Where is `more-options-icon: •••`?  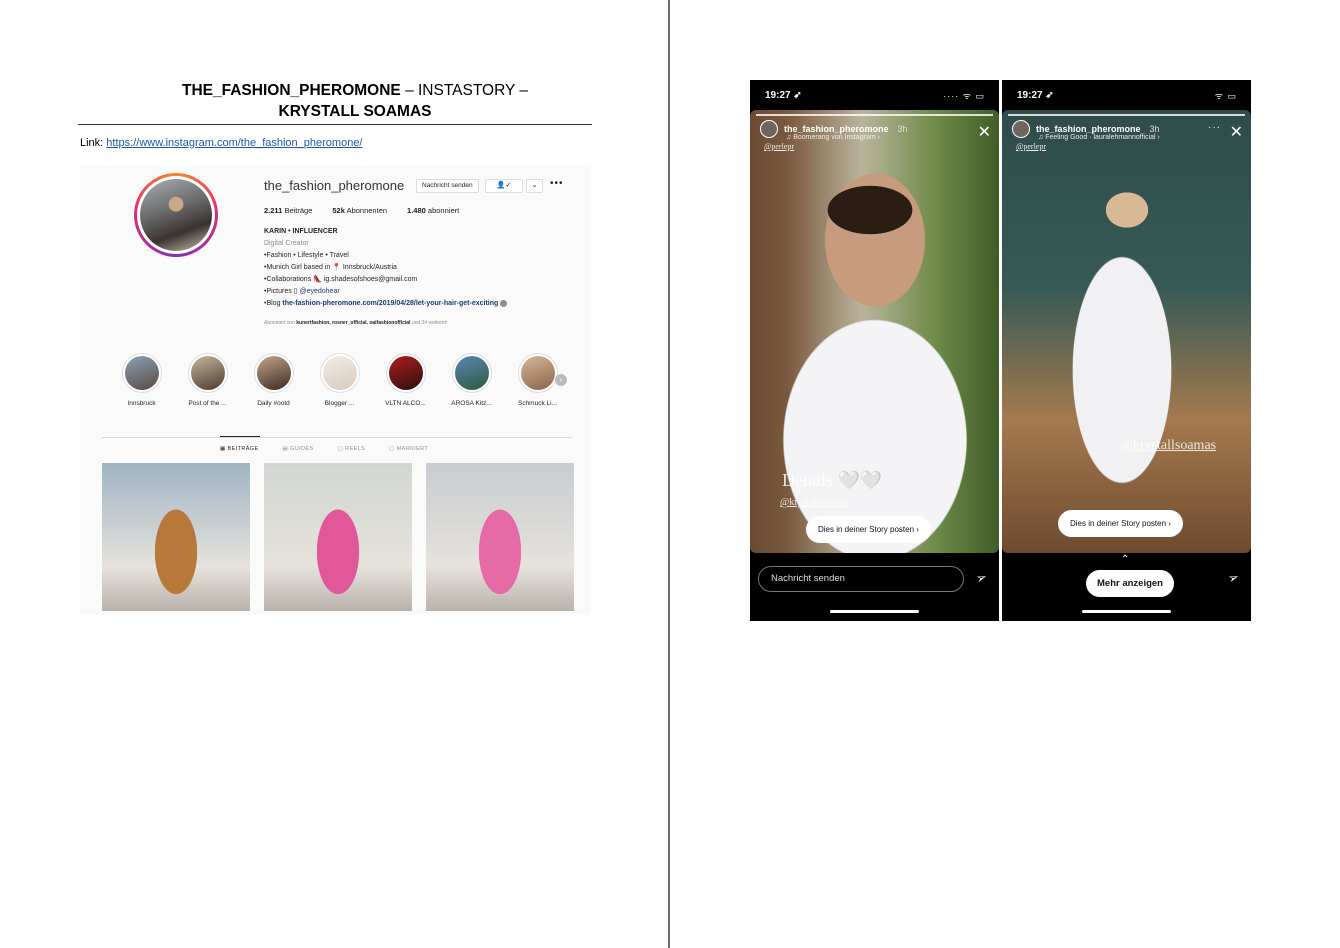 more-options-icon: ••• is located at coordinates (557, 183).